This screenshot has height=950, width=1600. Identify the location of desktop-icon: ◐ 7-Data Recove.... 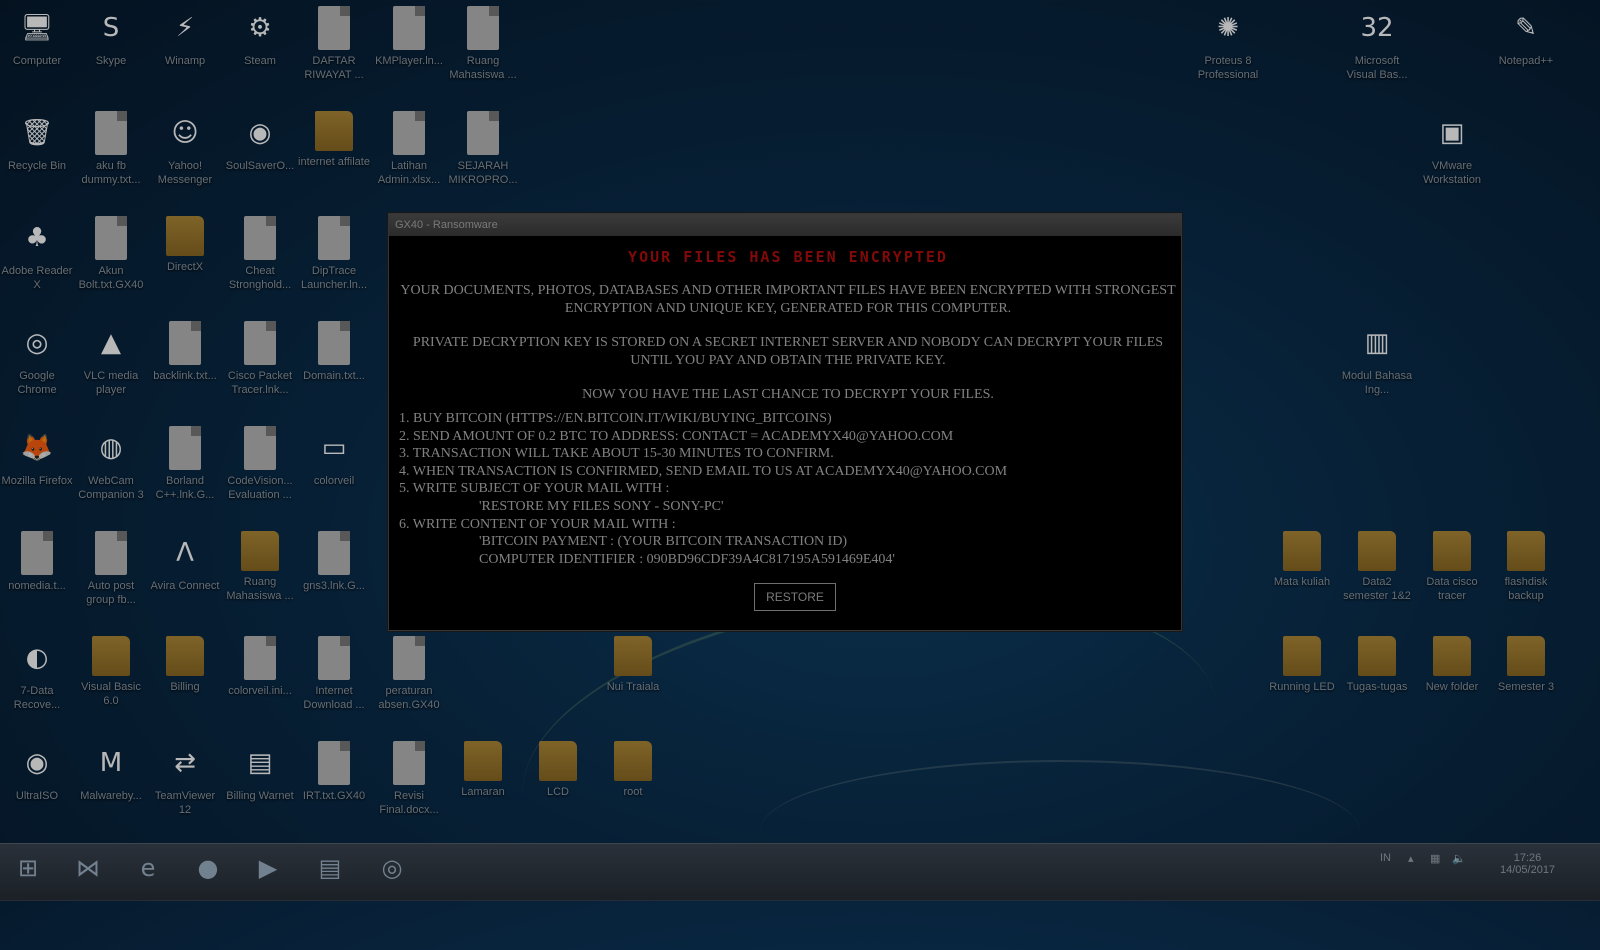
(37, 671).